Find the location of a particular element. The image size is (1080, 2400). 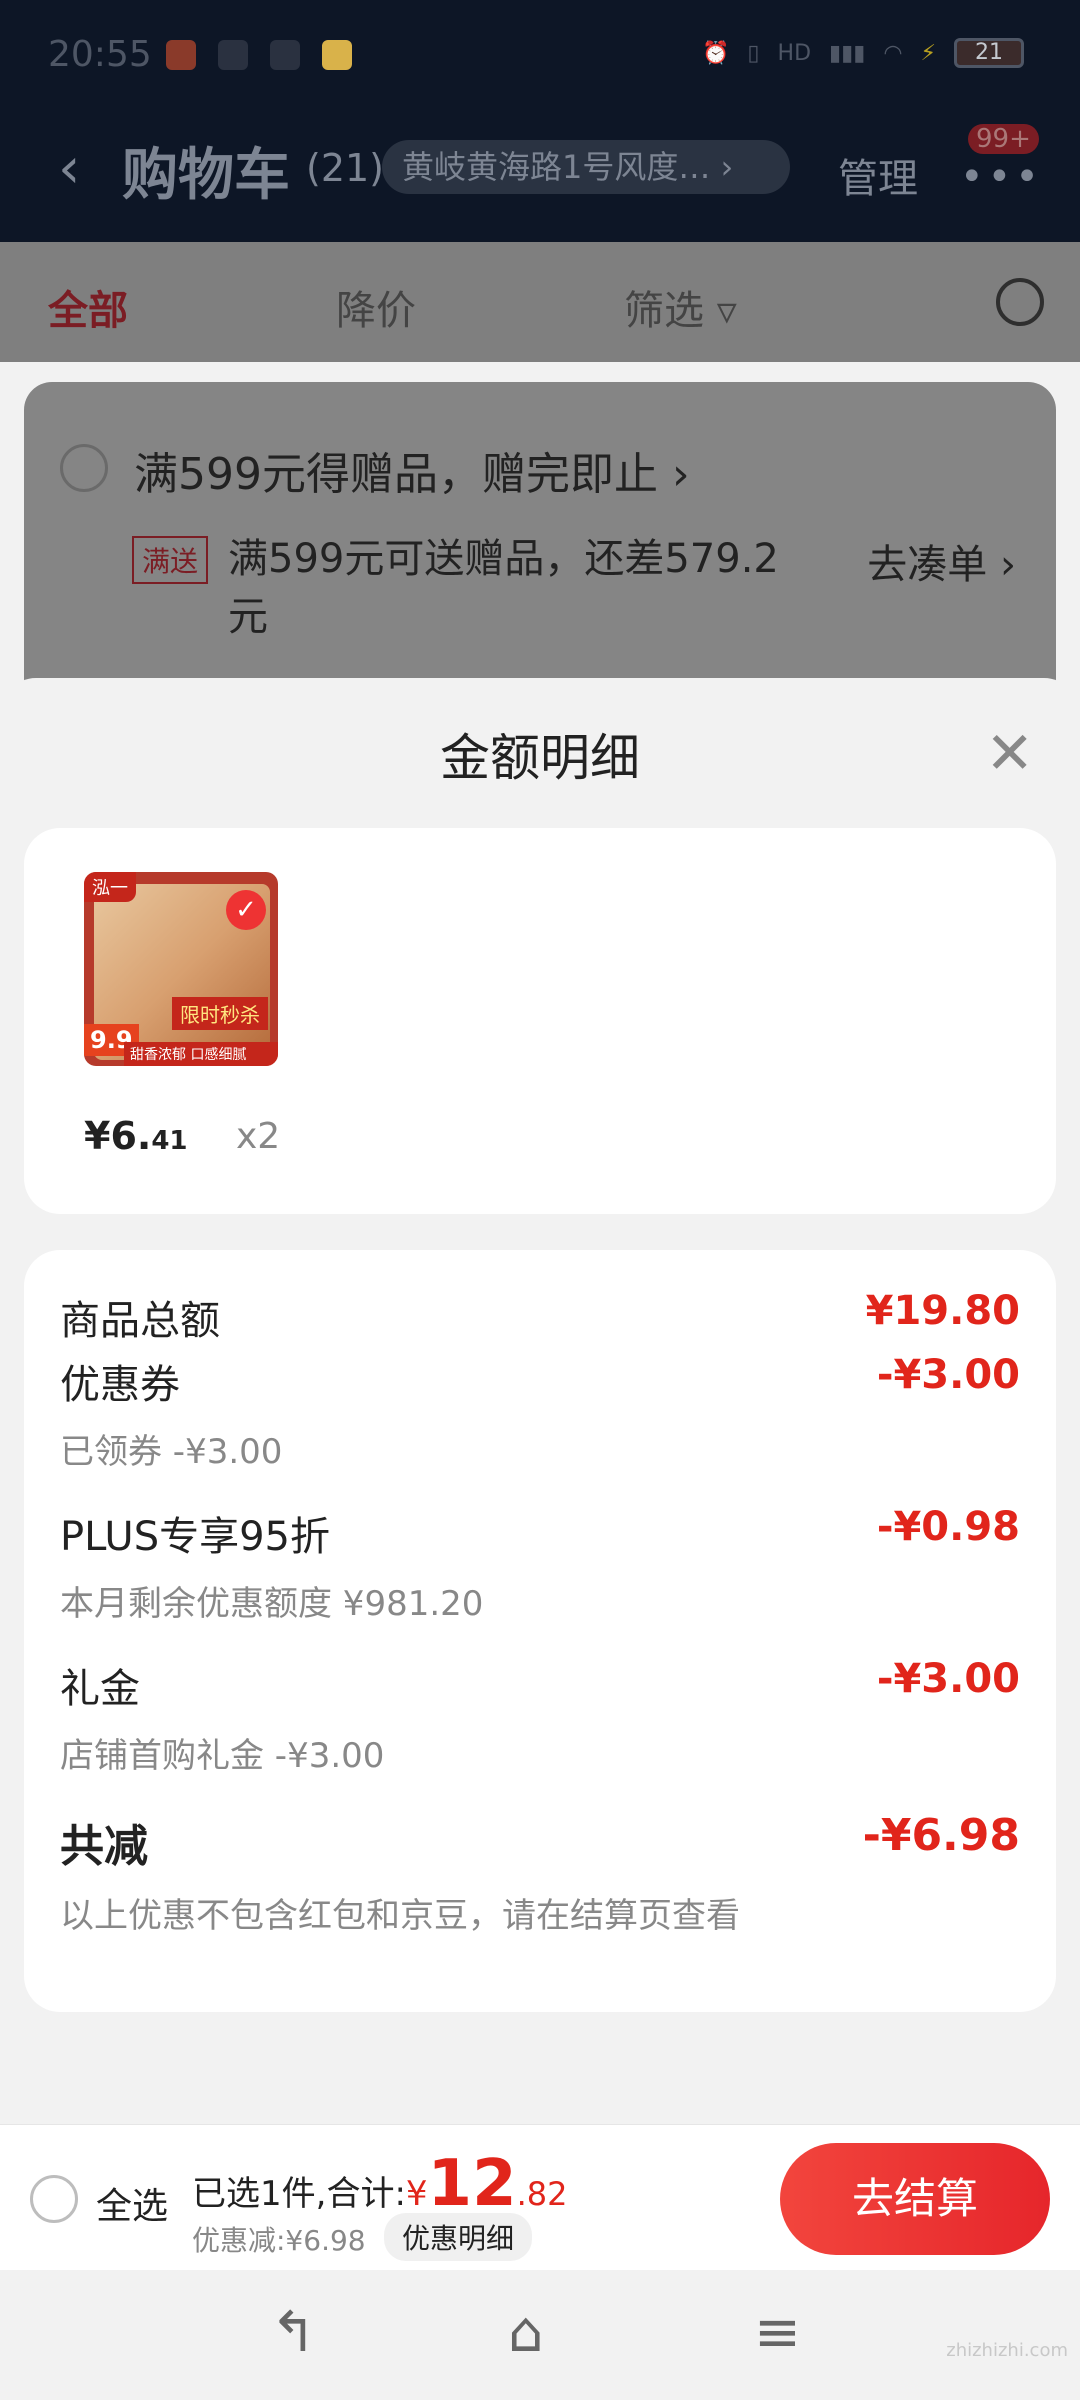

system-nav-bar: ↰ ⌂ ≡ is located at coordinates (540, 2335).